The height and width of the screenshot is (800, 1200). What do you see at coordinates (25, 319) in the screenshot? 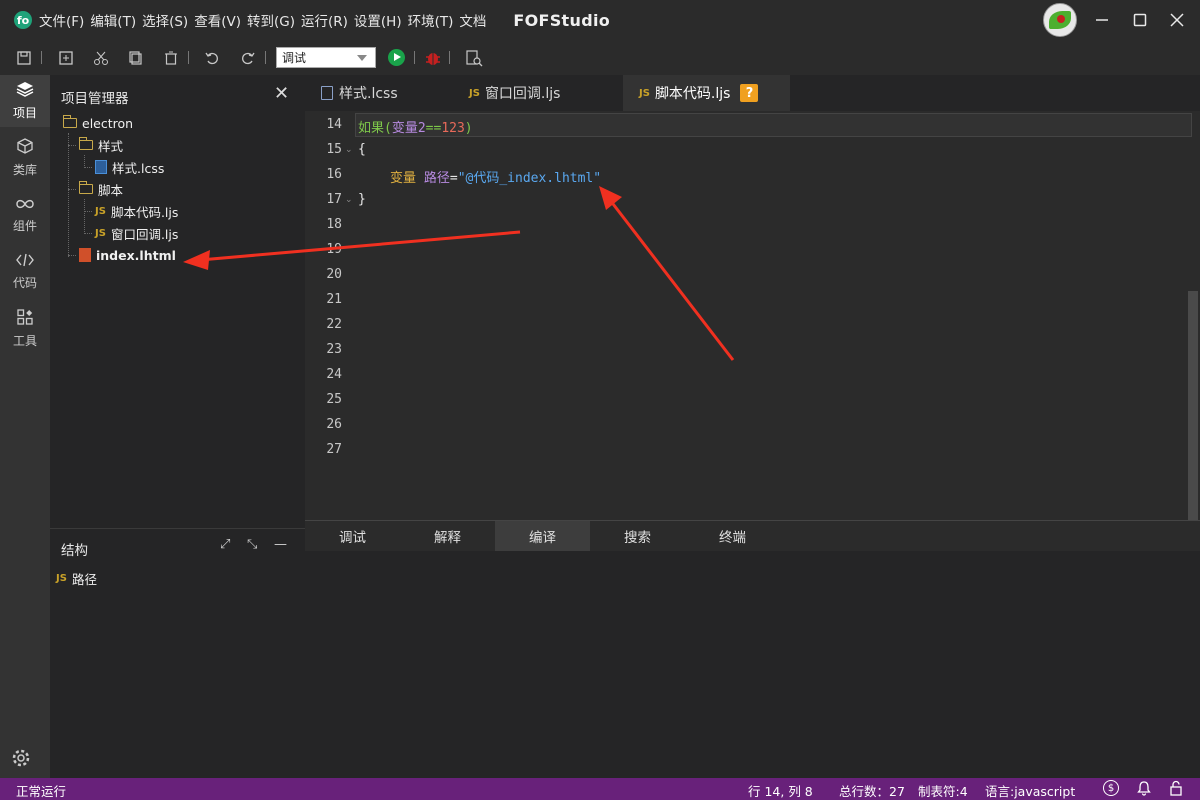
I see `tools-icon` at bounding box center [25, 319].